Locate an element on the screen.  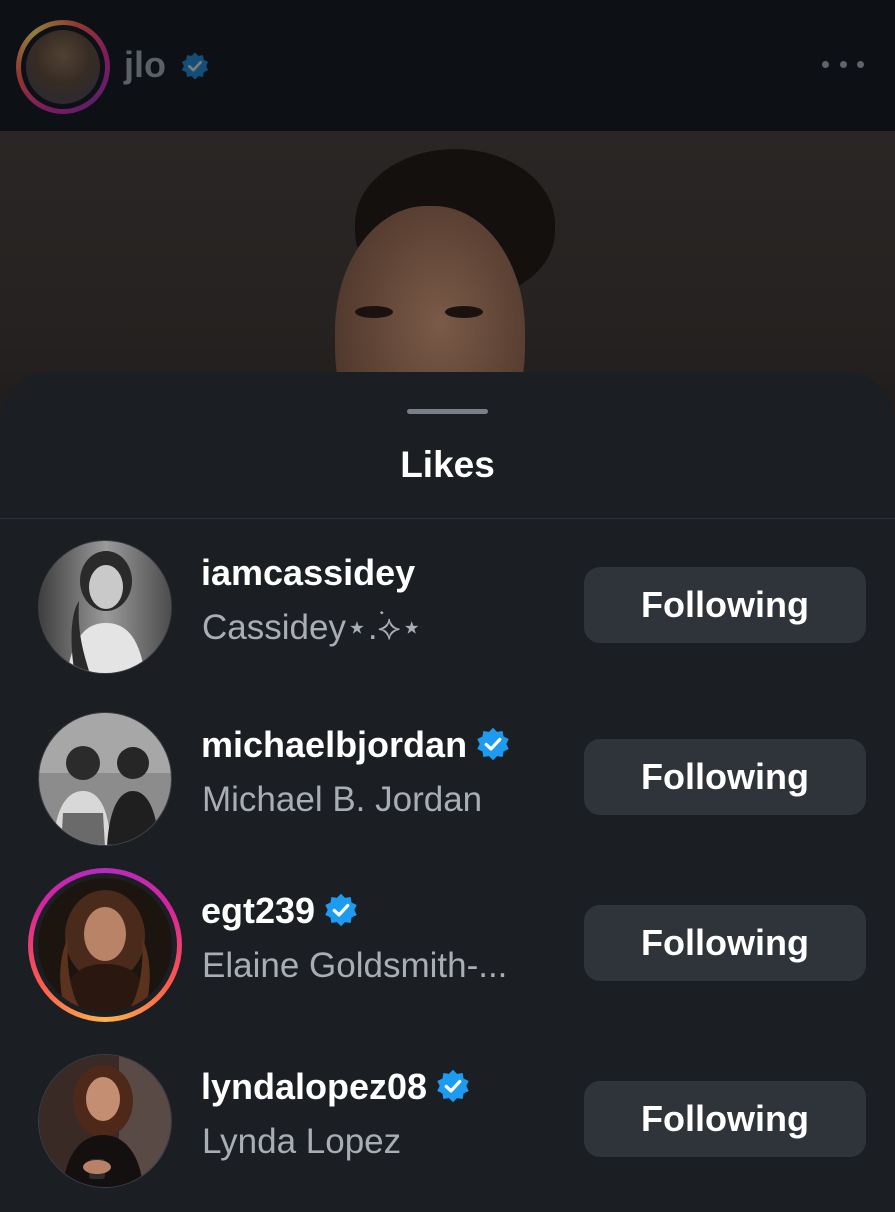
like-row-egt239: egt239 Elaine Goldsmith-... Following is located at coordinates (447, 945).